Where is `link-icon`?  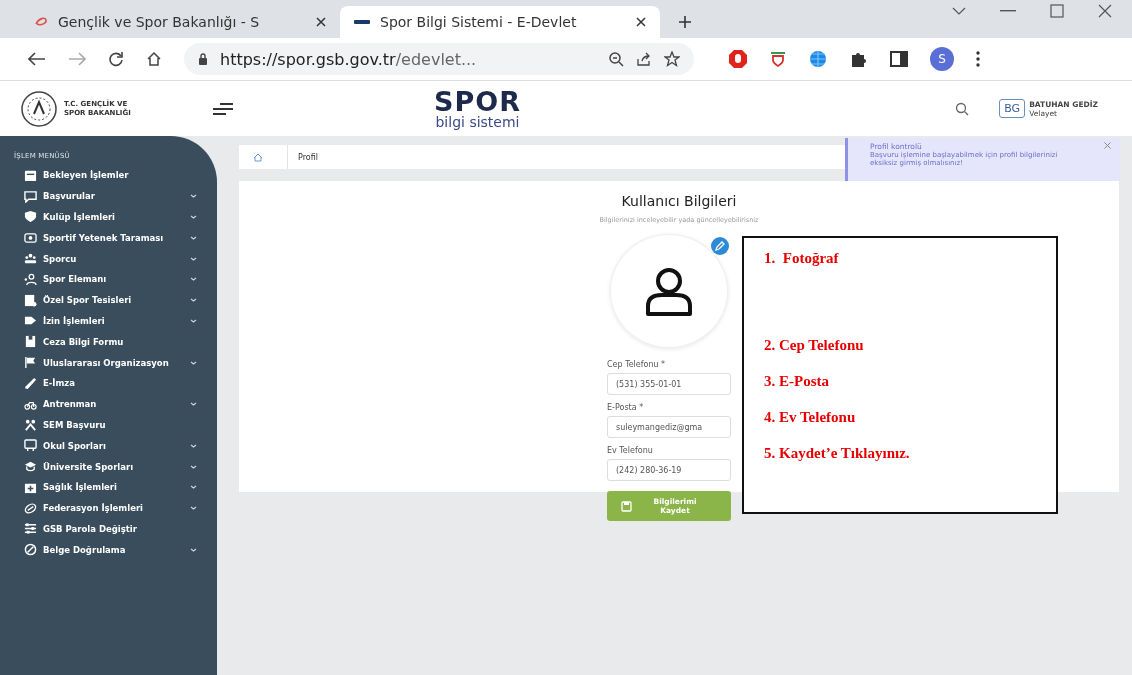
link-icon is located at coordinates (30, 508).